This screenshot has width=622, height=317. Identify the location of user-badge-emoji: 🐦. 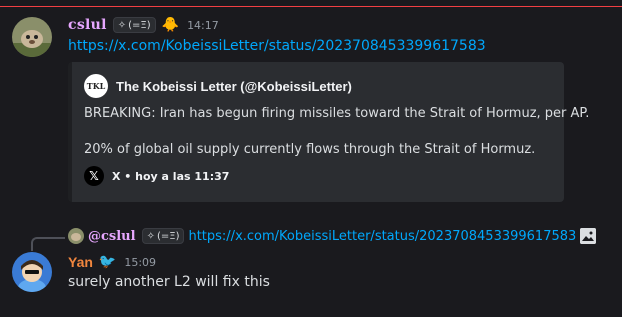
(107, 262).